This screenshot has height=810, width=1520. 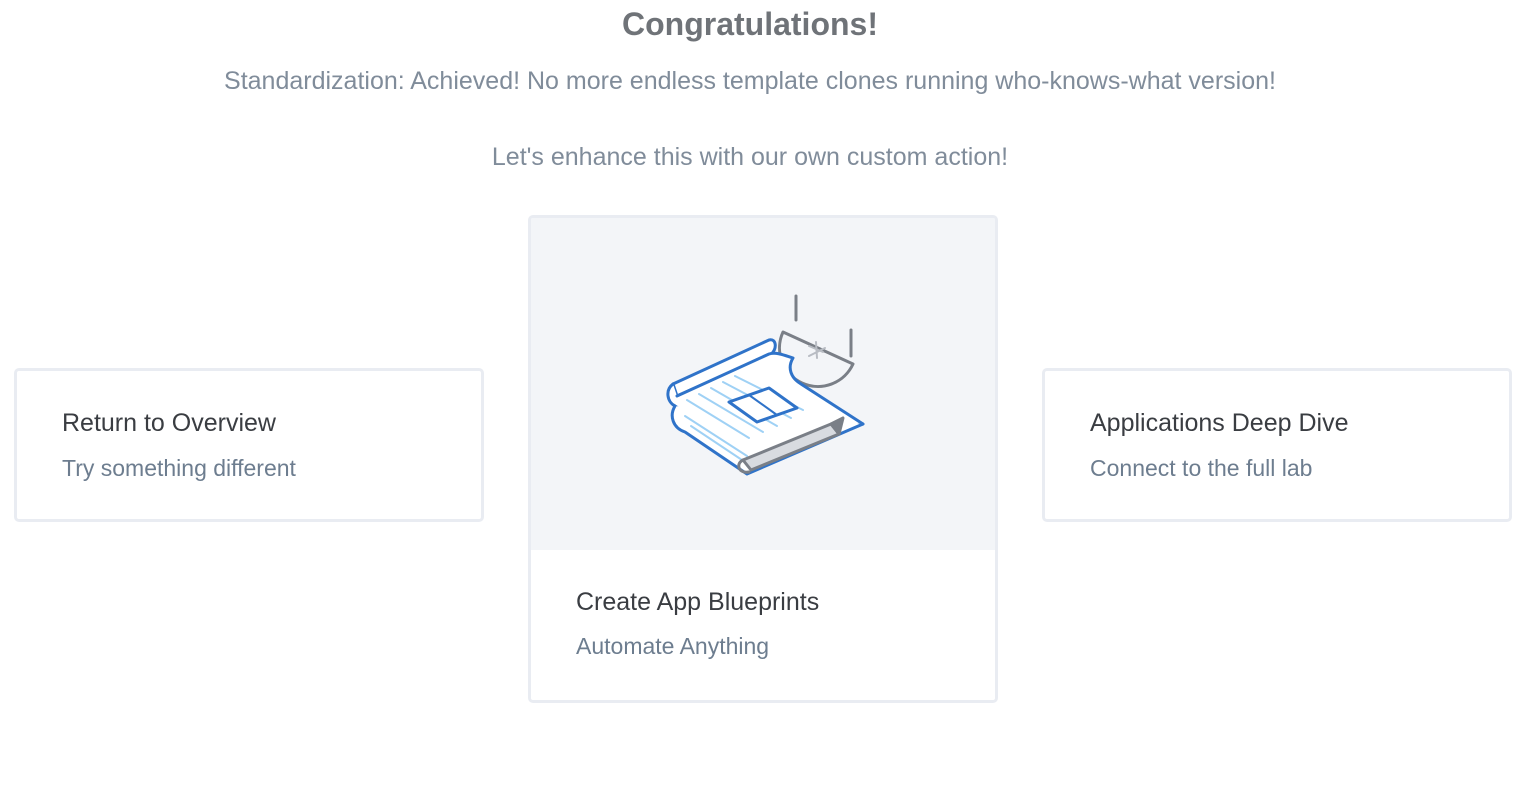 I want to click on blueprint-icon, so click(x=765, y=385).